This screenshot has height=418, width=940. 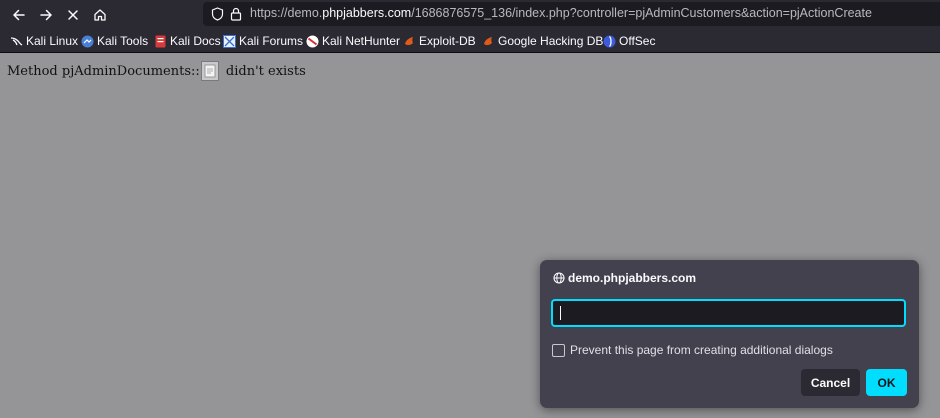 I want to click on cancel-button: Cancel, so click(x=830, y=382).